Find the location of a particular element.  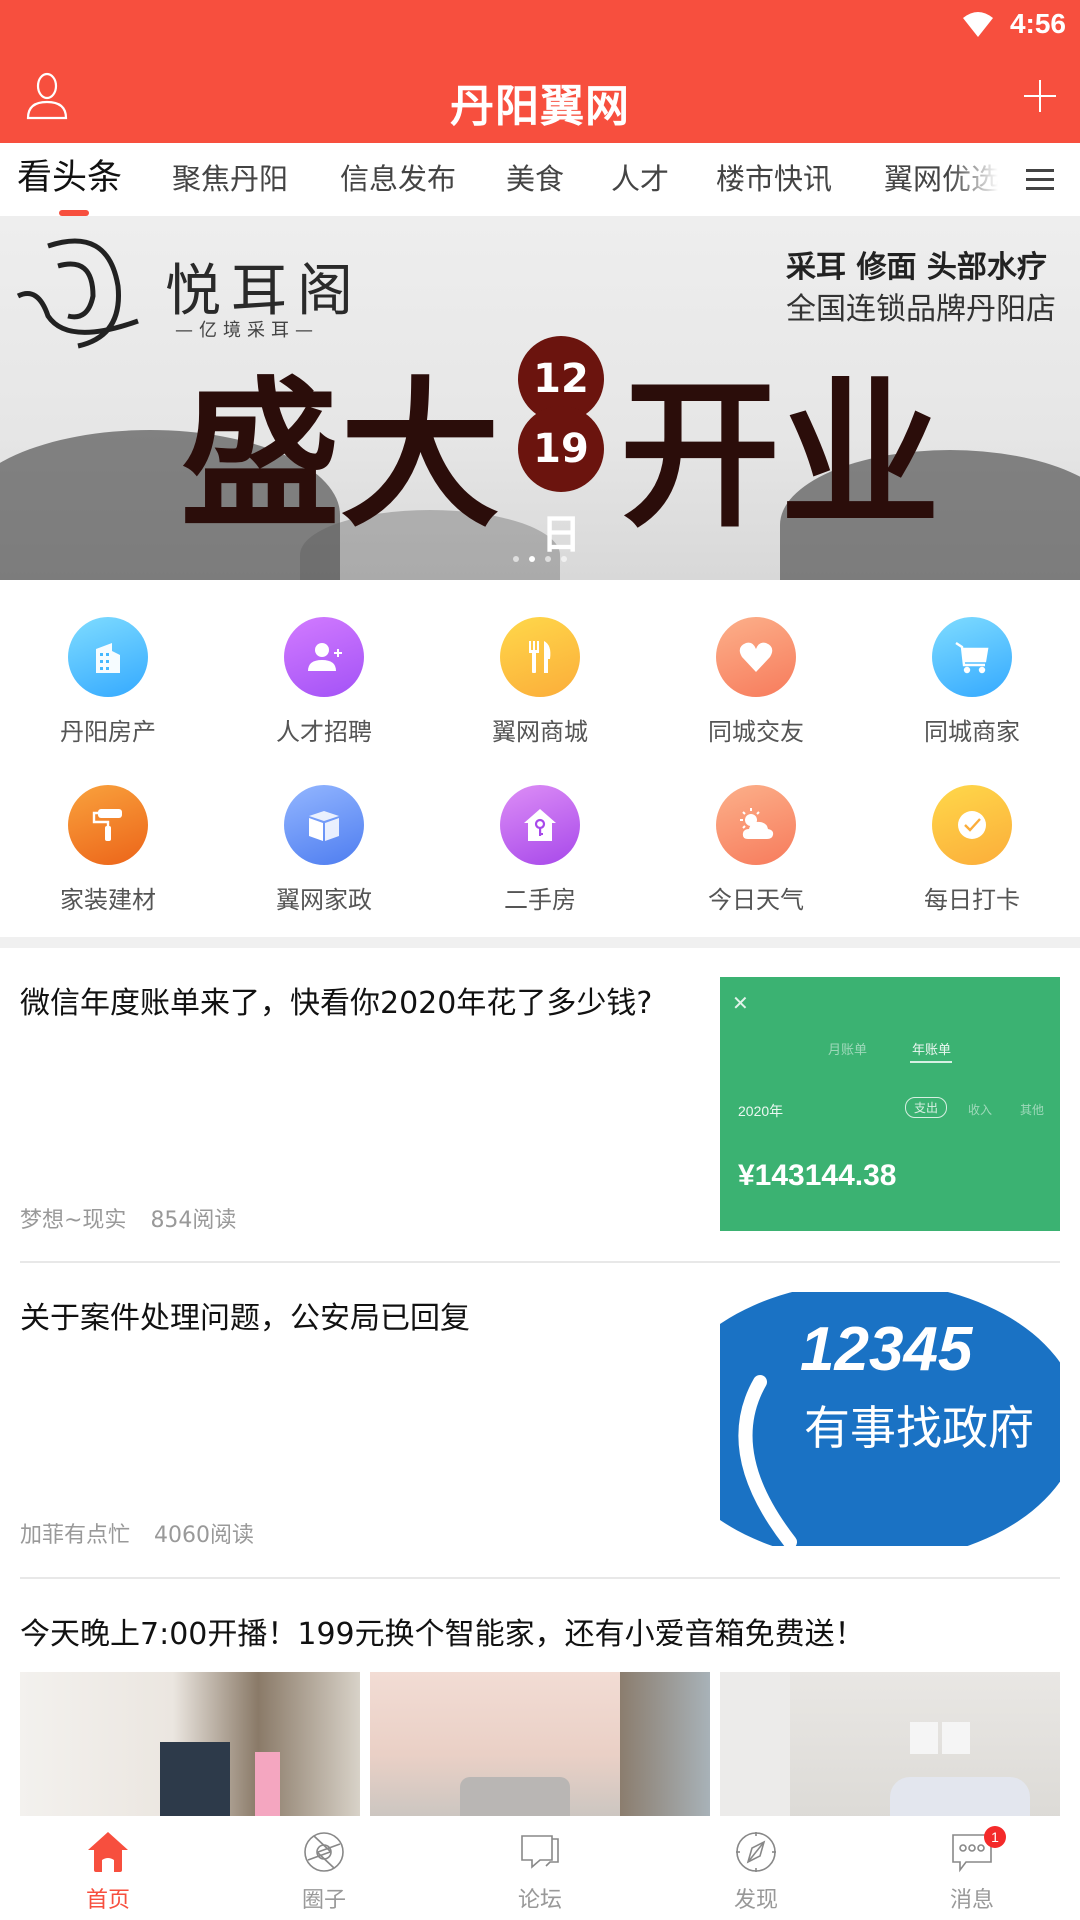

thumb-hotline-number: 12345 is located at coordinates (886, 1349).